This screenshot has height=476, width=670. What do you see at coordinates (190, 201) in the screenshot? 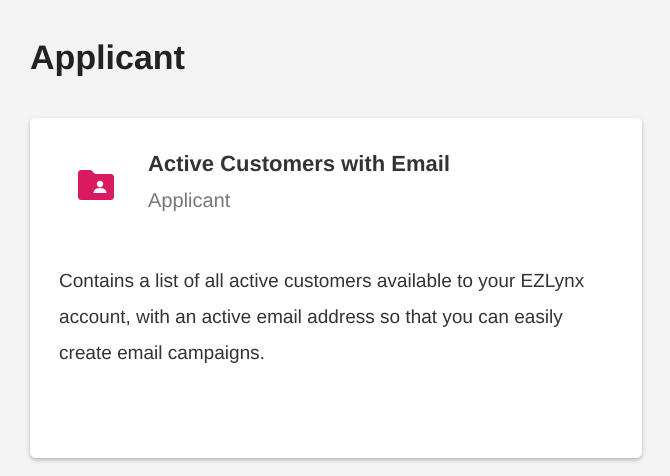
I see `card-subtitle: Applicant` at bounding box center [190, 201].